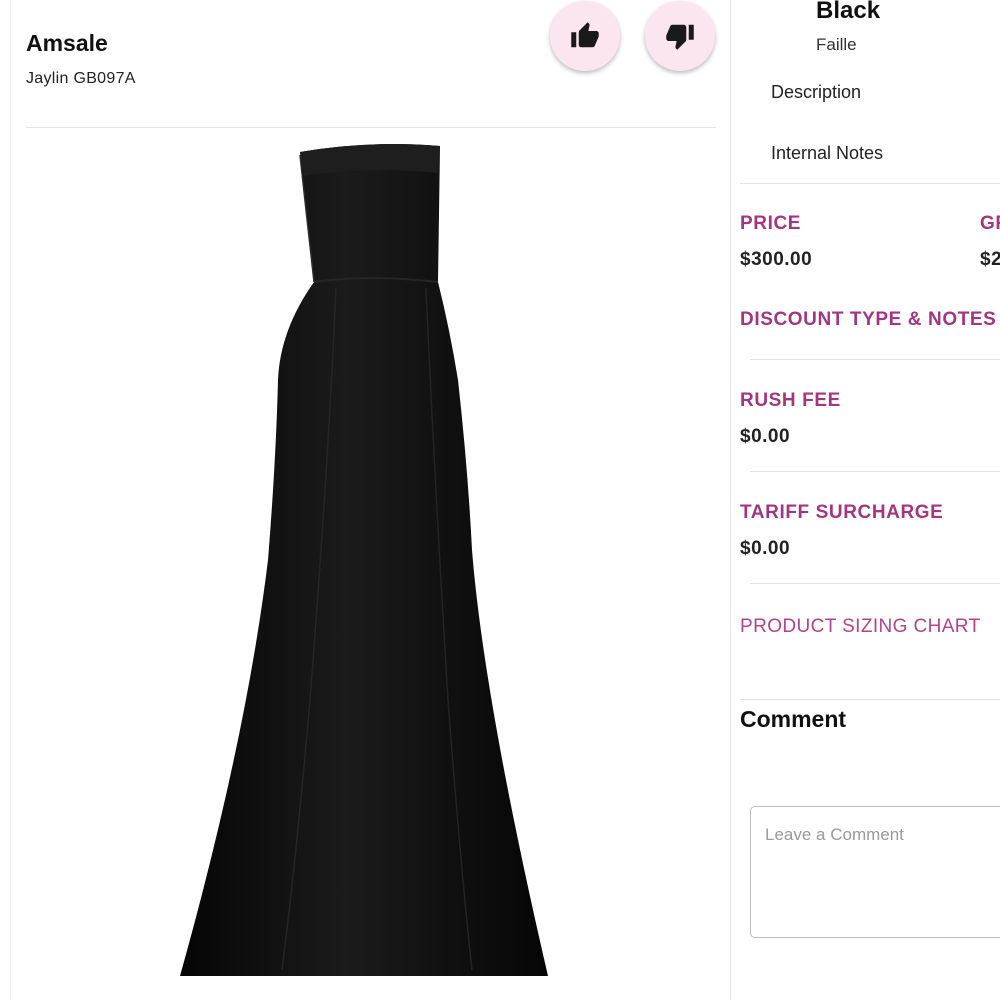 Image resolution: width=1000 pixels, height=1000 pixels. Describe the element at coordinates (765, 436) in the screenshot. I see `rush-fee-value: $0.00` at that location.